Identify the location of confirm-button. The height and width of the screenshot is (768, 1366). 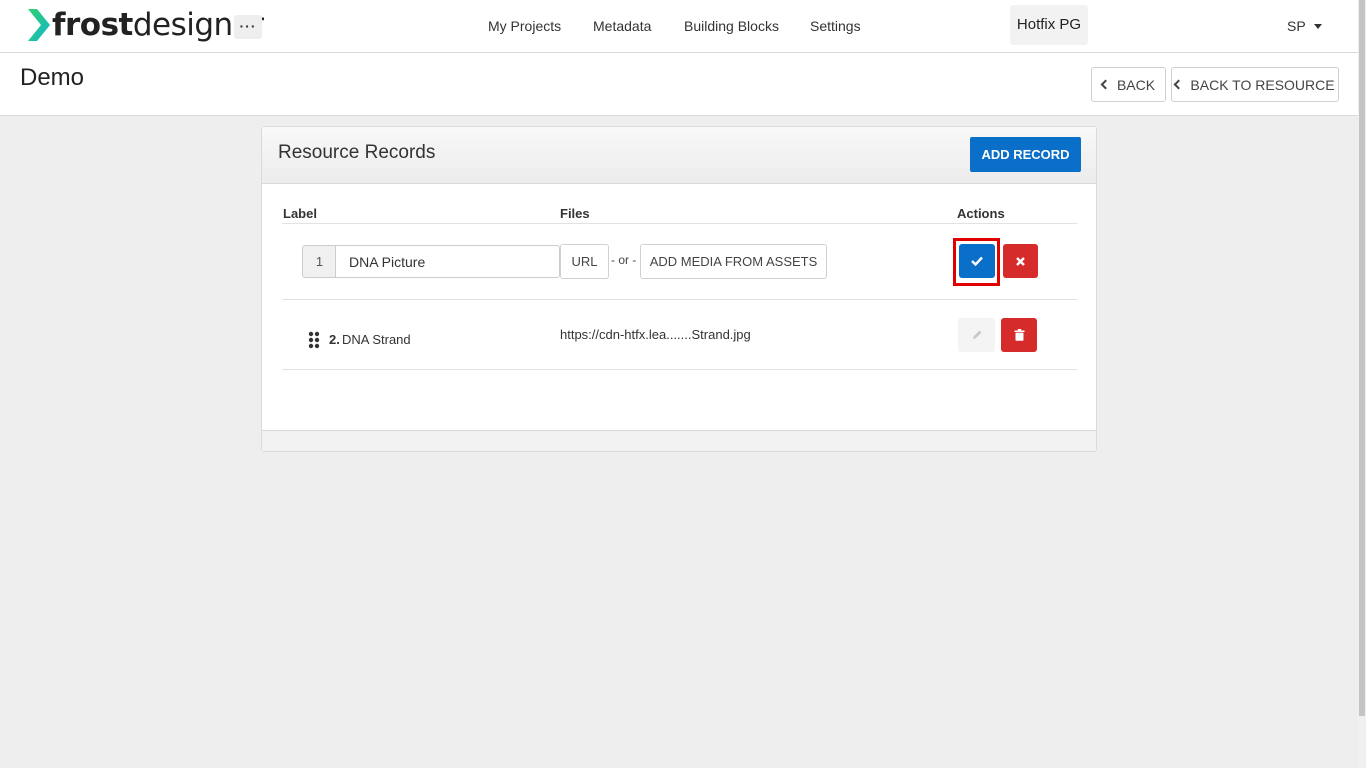
(977, 261).